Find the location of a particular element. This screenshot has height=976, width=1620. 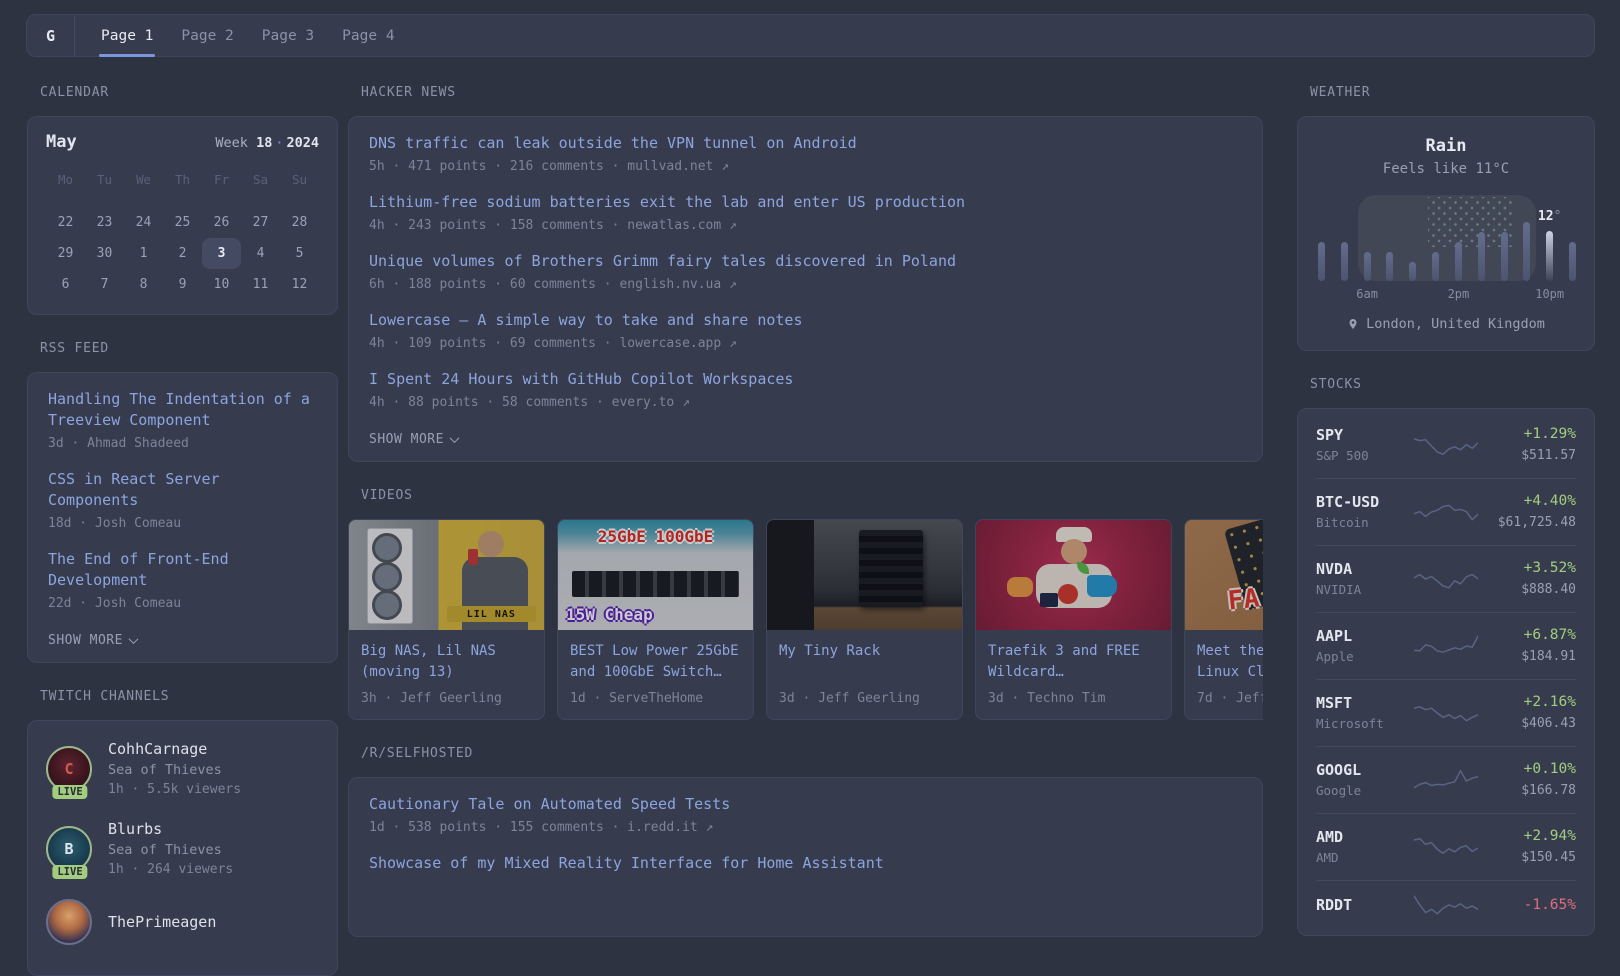

stock-values: +4.40% $61,725.48 is located at coordinates (1530, 511).